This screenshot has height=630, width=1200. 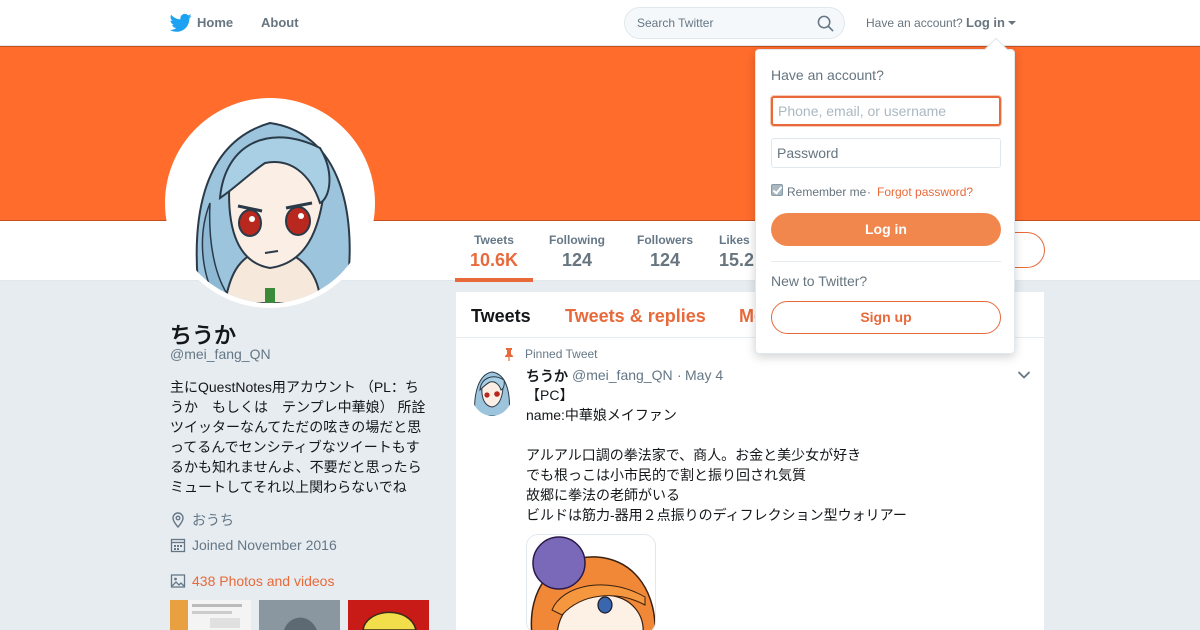 What do you see at coordinates (220, 354) in the screenshot?
I see `profile-handle: @mei_fang_QN` at bounding box center [220, 354].